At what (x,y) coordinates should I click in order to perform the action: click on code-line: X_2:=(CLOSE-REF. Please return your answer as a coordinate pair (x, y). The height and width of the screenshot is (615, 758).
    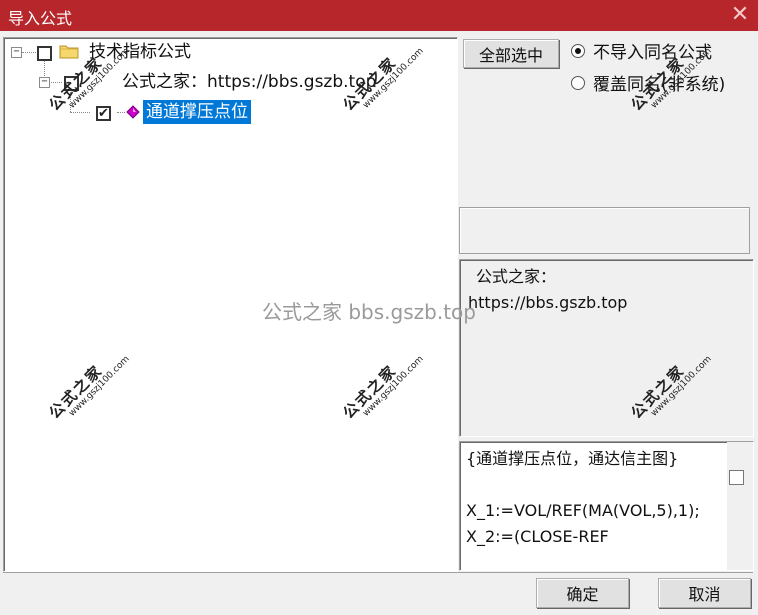
    Looking at the image, I should click on (537, 536).